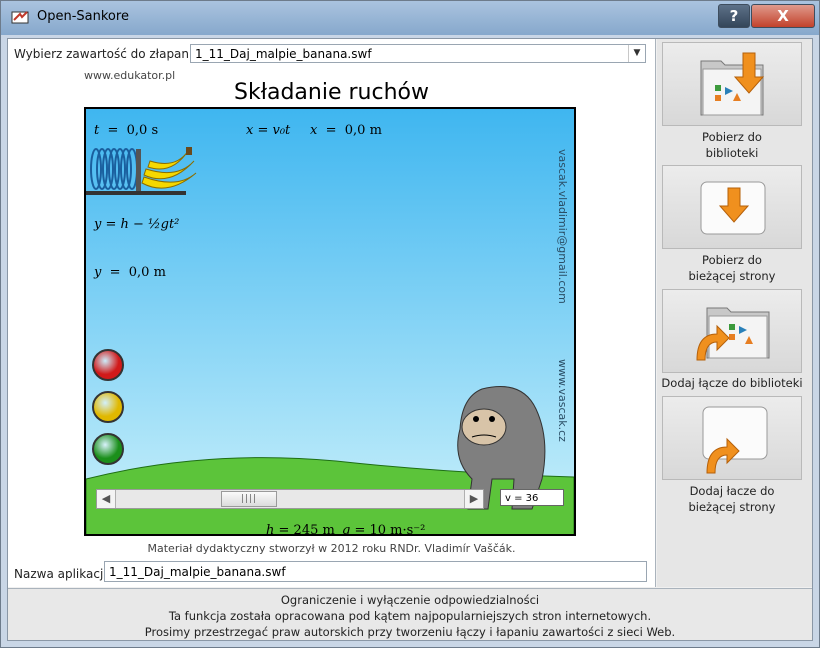 This screenshot has height=648, width=820. Describe the element at coordinates (735, 440) in the screenshot. I see `page-link-icon` at that location.